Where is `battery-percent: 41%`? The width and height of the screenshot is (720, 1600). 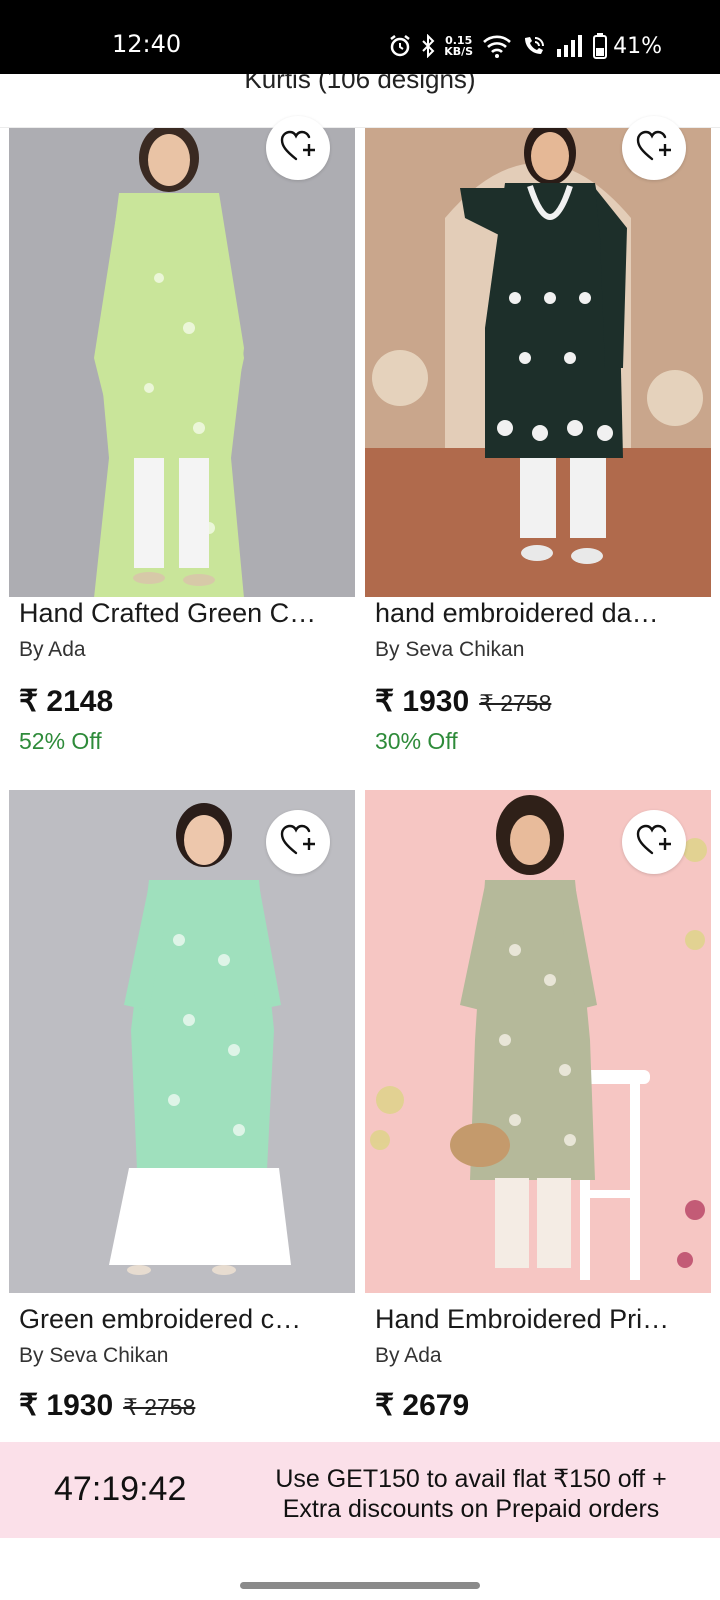 battery-percent: 41% is located at coordinates (637, 46).